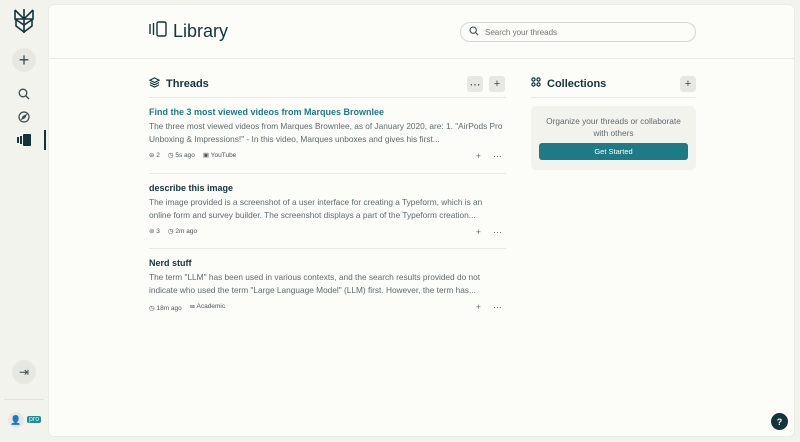 The width and height of the screenshot is (800, 442). I want to click on discover-compass-icon, so click(24, 117).